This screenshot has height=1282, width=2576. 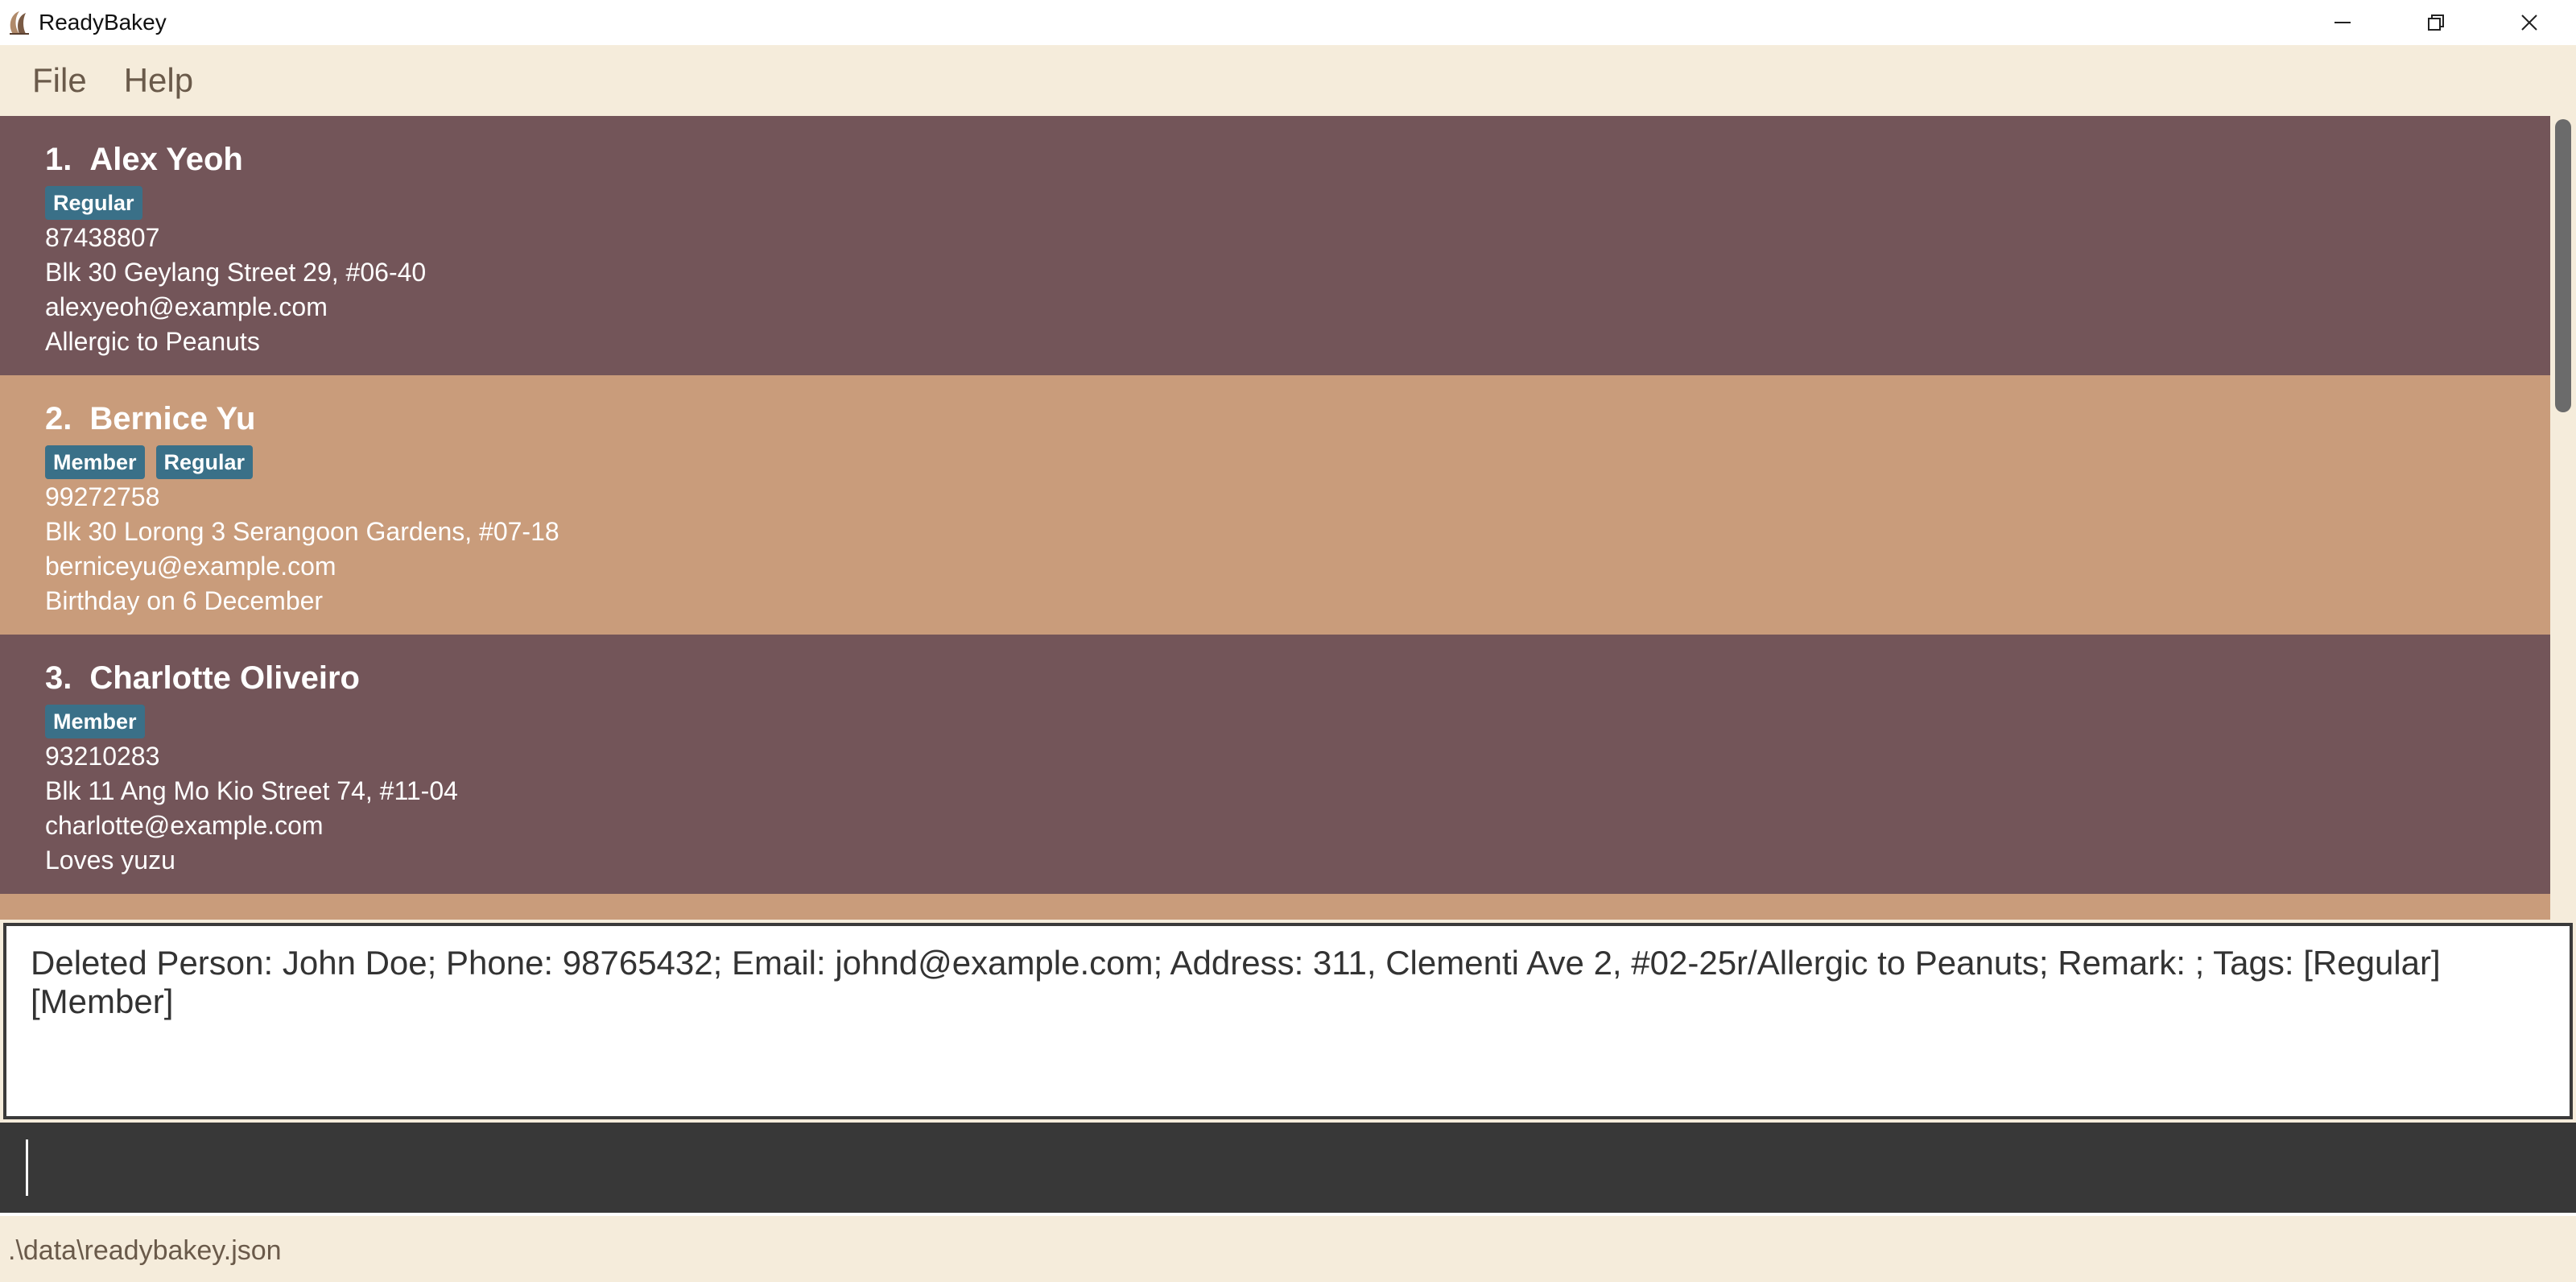 What do you see at coordinates (2342, 22) in the screenshot?
I see `minimize-icon` at bounding box center [2342, 22].